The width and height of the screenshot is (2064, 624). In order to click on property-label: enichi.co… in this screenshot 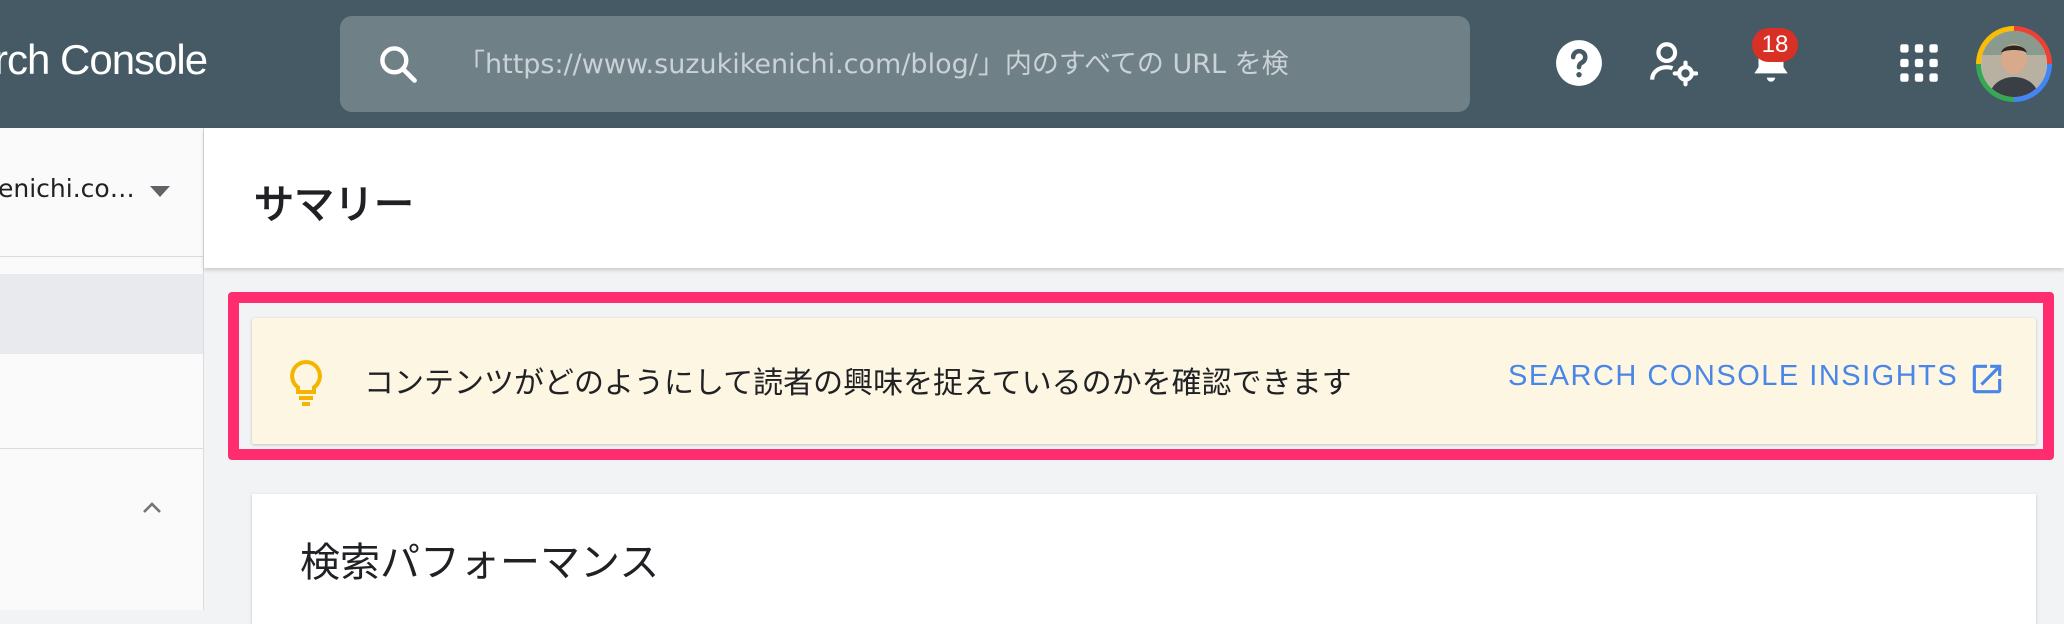, I will do `click(67, 188)`.